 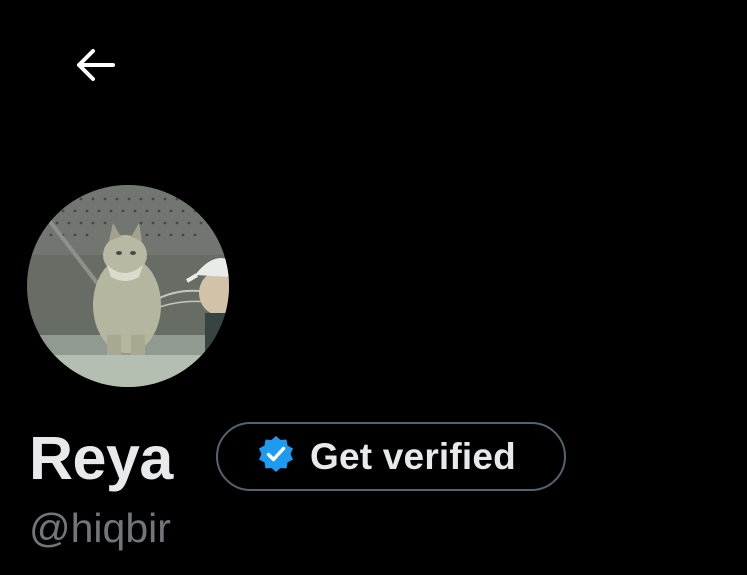 I want to click on get-verified-label: Get verified, so click(x=413, y=456).